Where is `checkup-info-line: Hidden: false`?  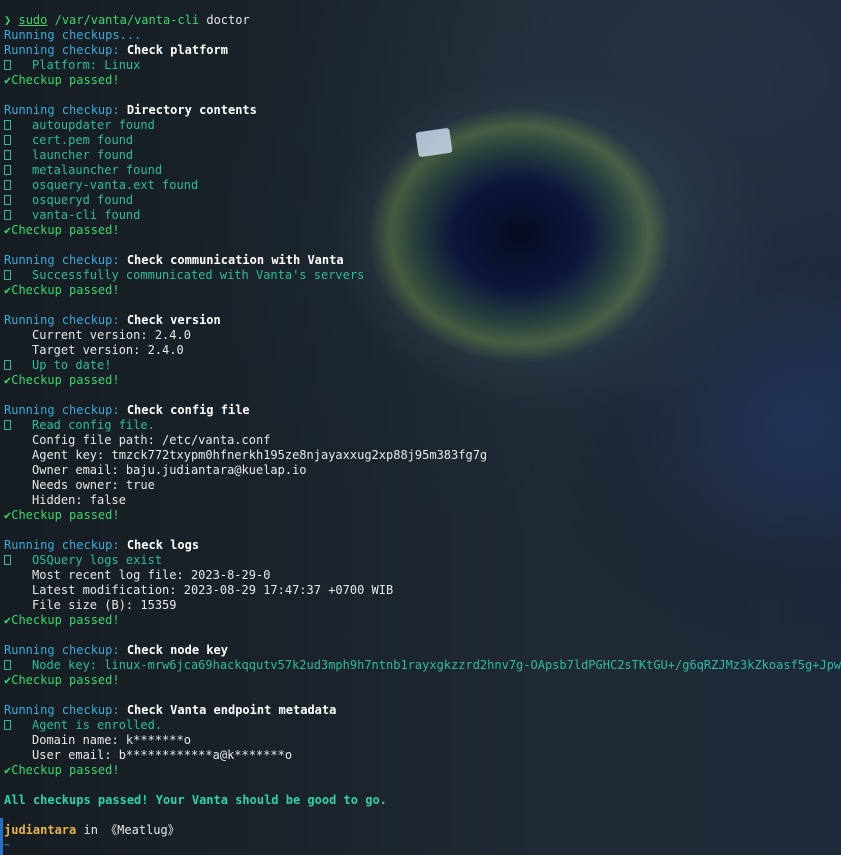 checkup-info-line: Hidden: false is located at coordinates (422, 500).